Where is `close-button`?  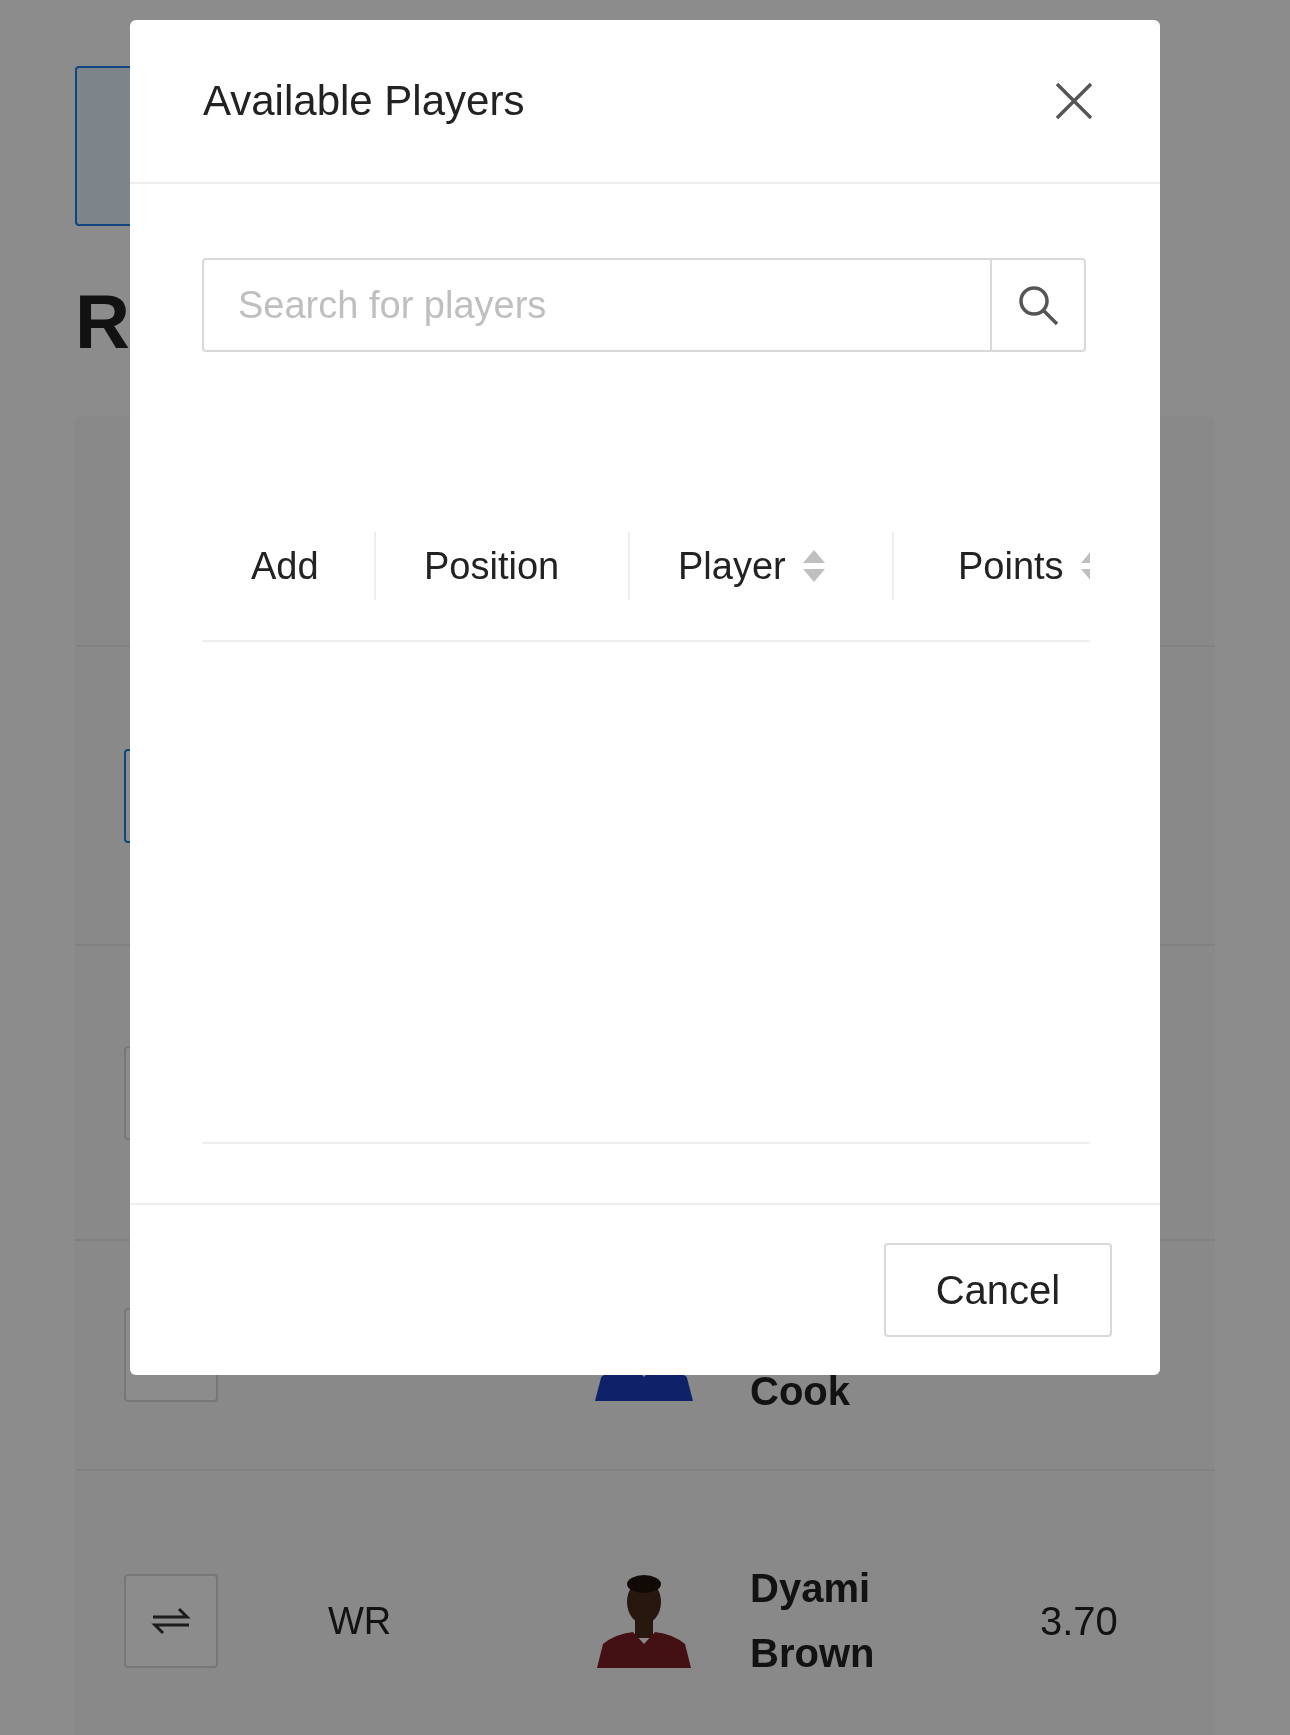
close-button is located at coordinates (1074, 101).